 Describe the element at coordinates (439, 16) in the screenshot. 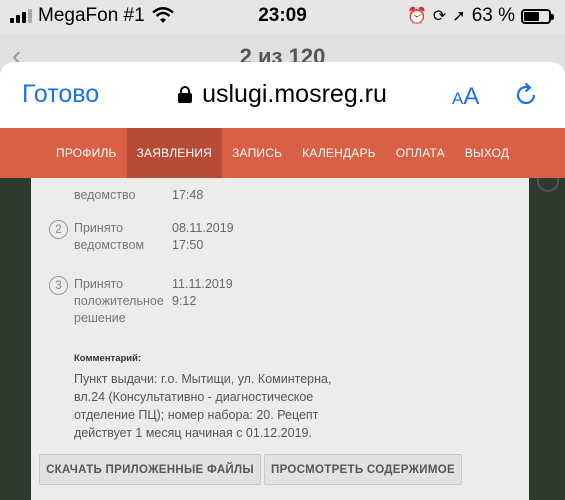

I see `rotation-lock-icon: ⟳` at that location.